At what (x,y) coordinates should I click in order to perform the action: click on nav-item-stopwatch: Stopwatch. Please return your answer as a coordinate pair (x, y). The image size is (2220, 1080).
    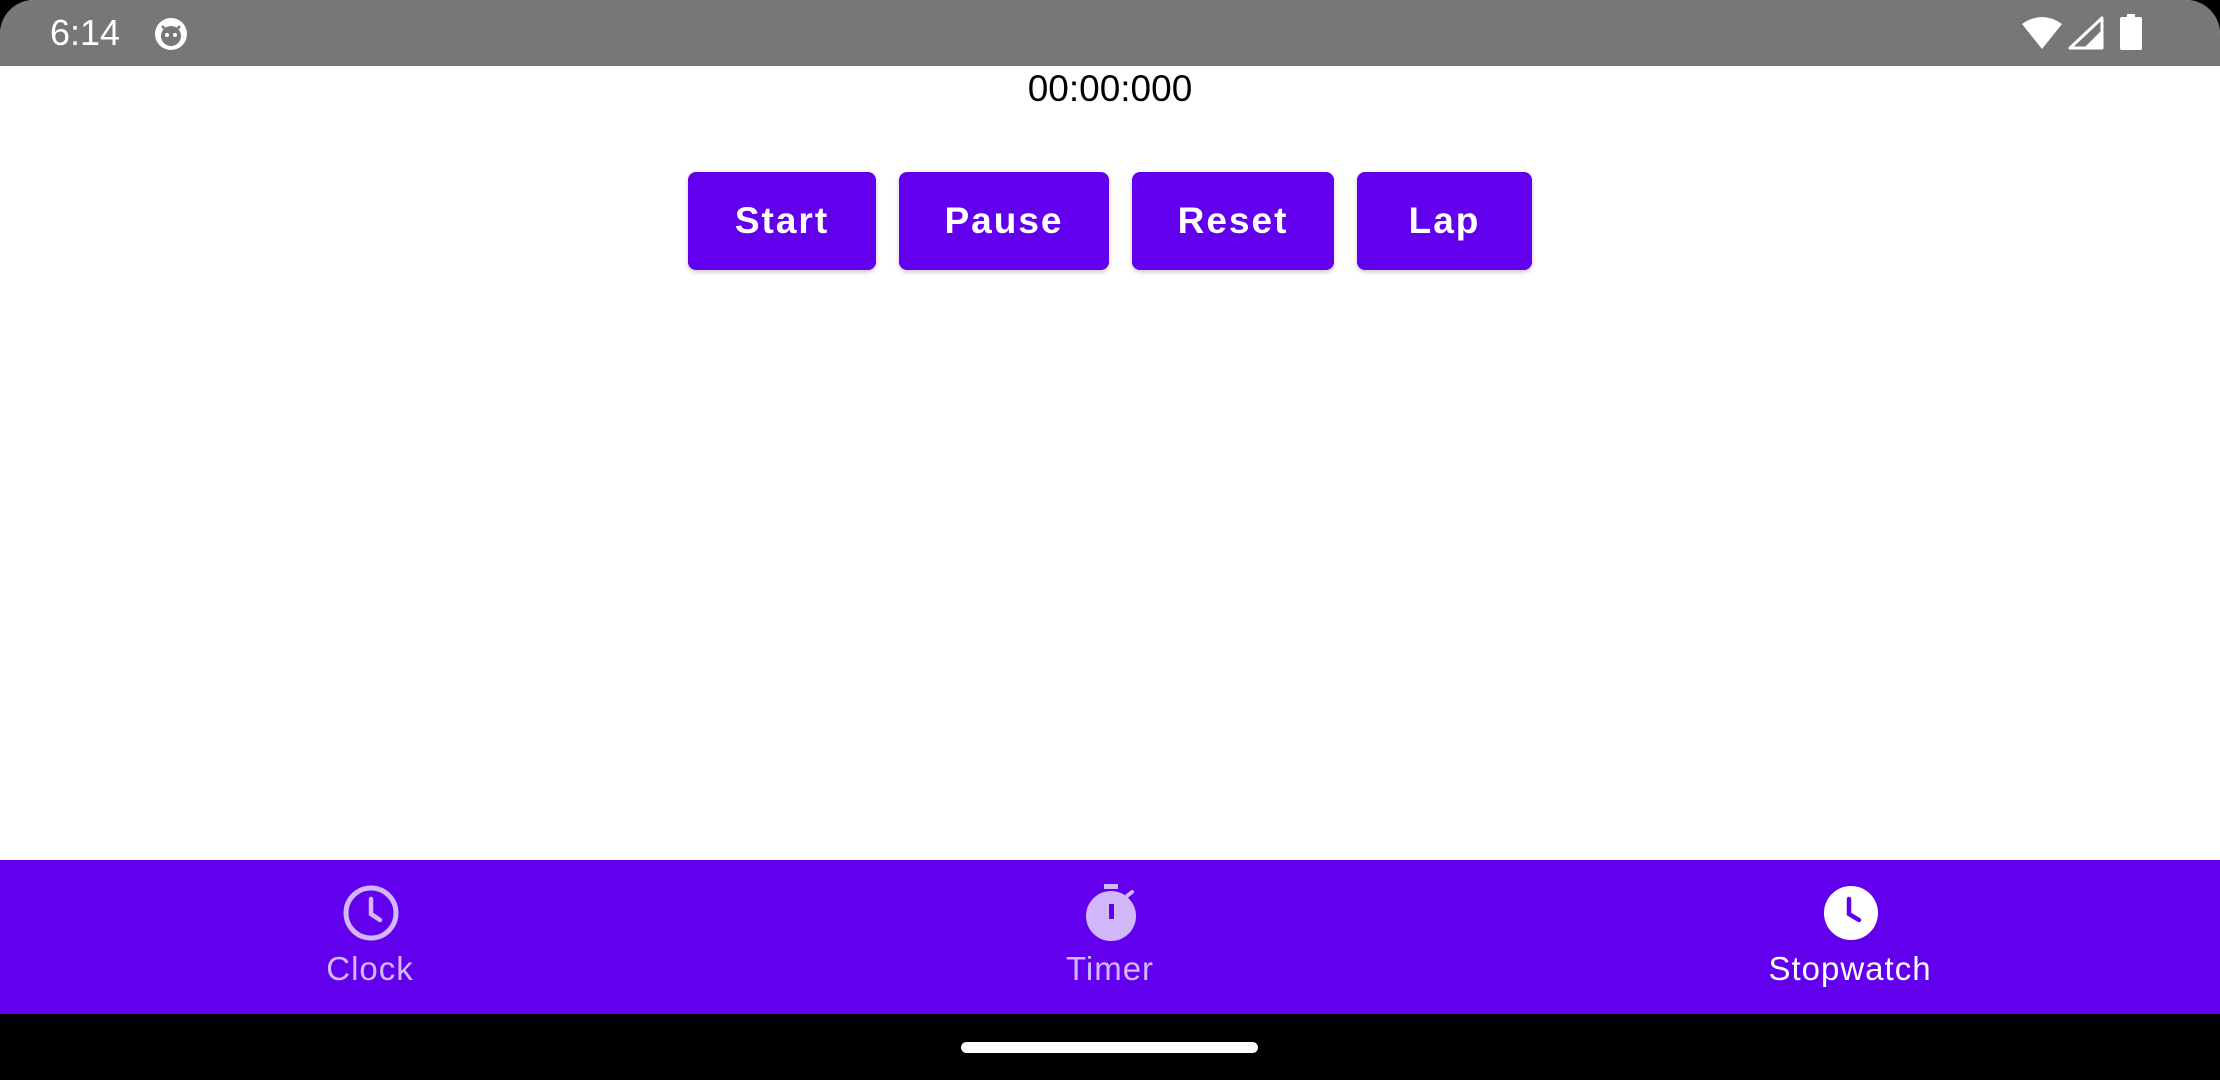
    Looking at the image, I should click on (1850, 937).